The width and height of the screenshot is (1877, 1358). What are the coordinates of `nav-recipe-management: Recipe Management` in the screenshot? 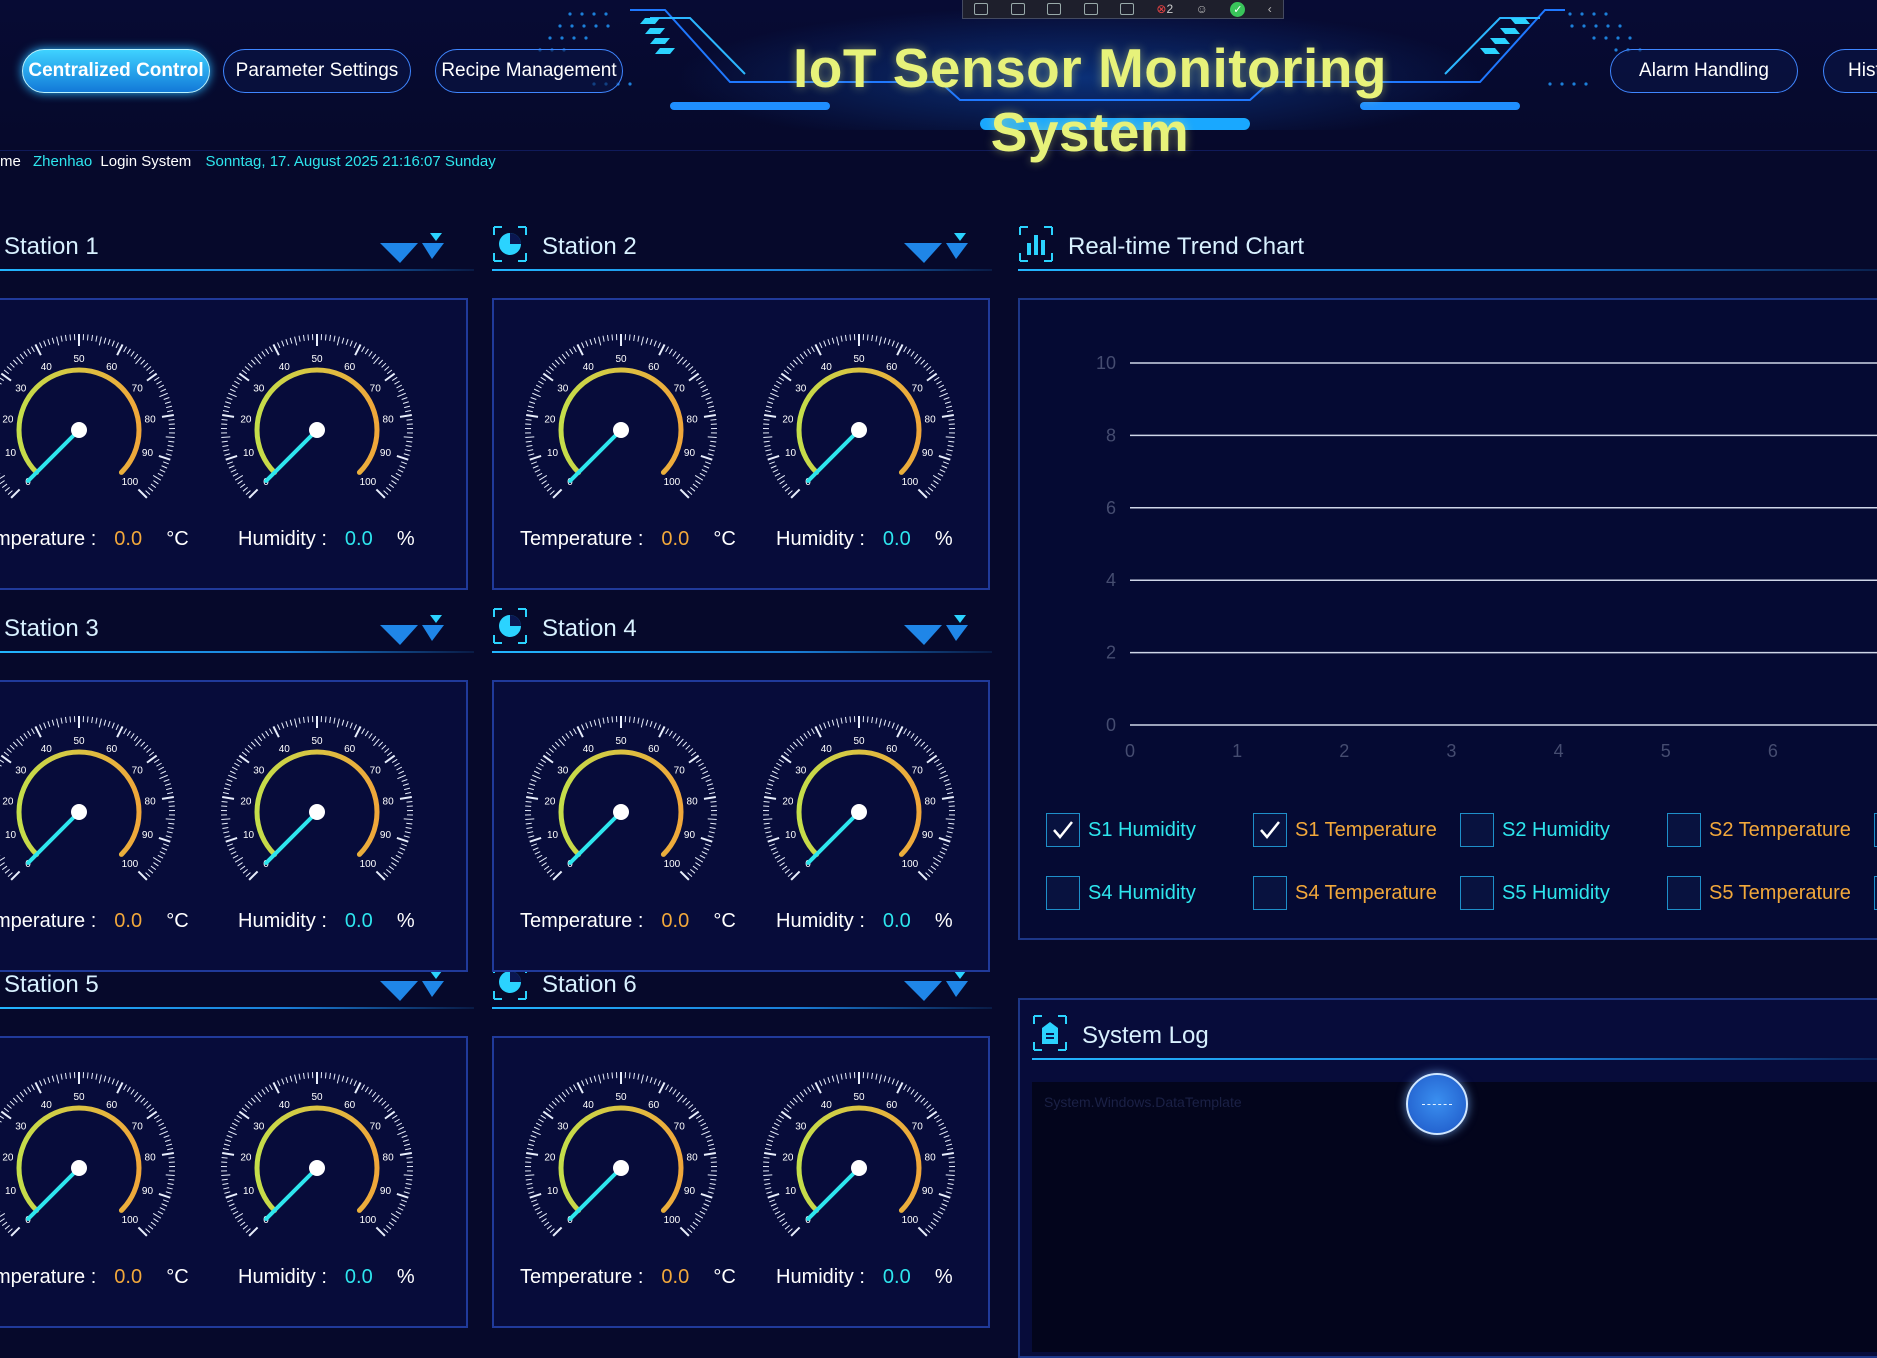 It's located at (529, 71).